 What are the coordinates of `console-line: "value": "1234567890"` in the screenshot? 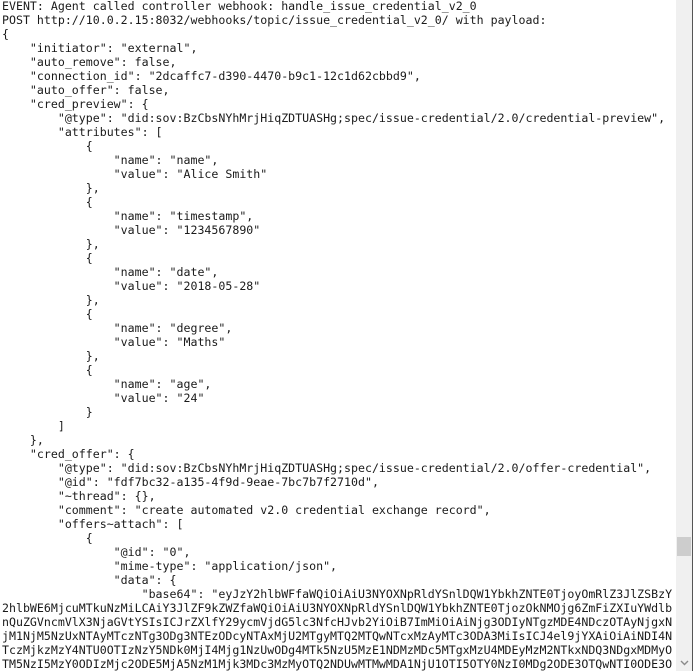 It's located at (131, 230).